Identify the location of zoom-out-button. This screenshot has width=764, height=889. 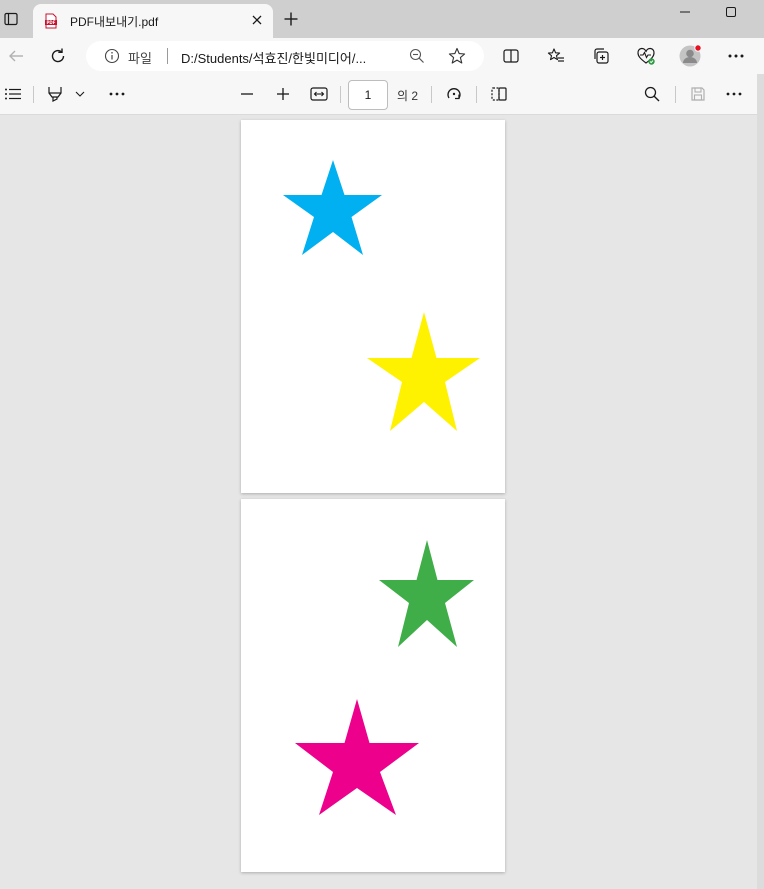
(247, 94).